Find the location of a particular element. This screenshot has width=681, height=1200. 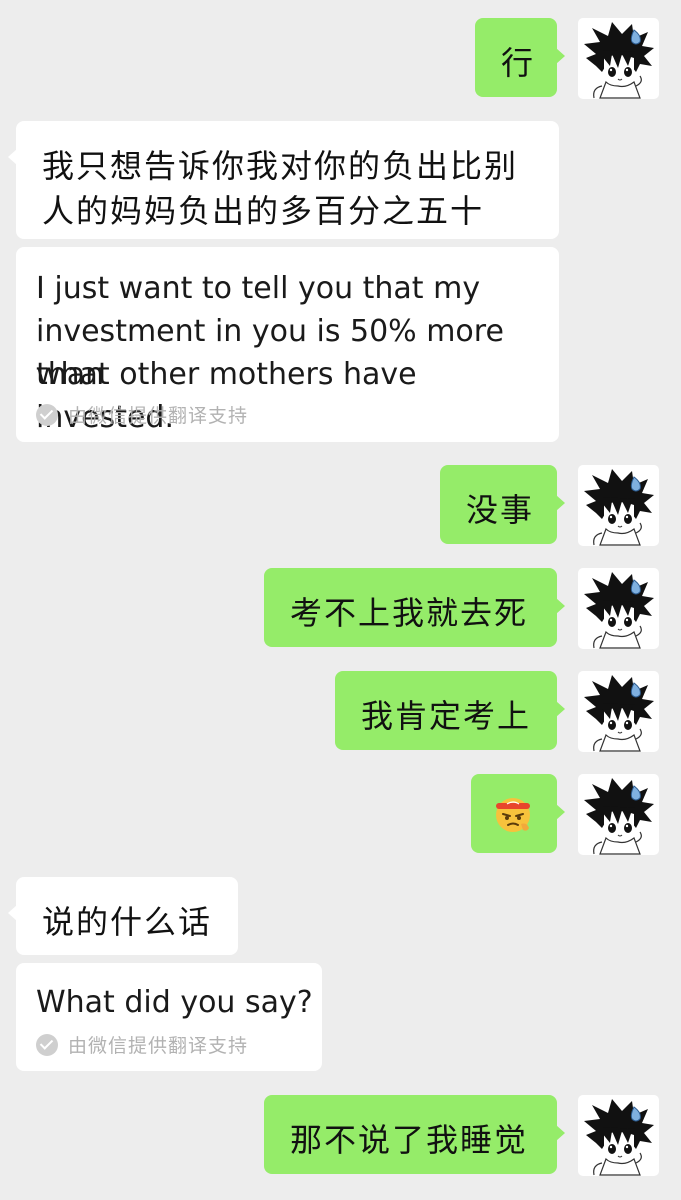

message-text-line2: 人的妈妈负出的多百分之五十 is located at coordinates (263, 211).